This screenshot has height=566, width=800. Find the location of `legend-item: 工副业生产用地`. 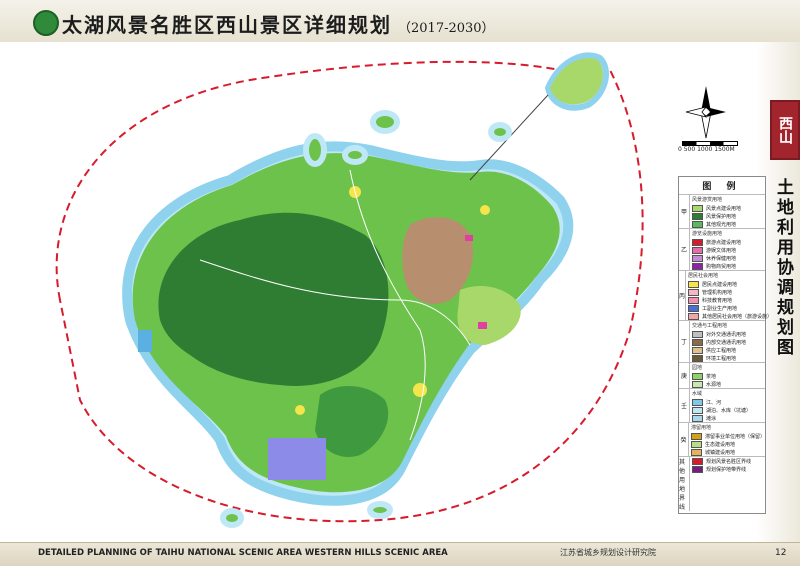

legend-item: 工副业生产用地 is located at coordinates (729, 308).